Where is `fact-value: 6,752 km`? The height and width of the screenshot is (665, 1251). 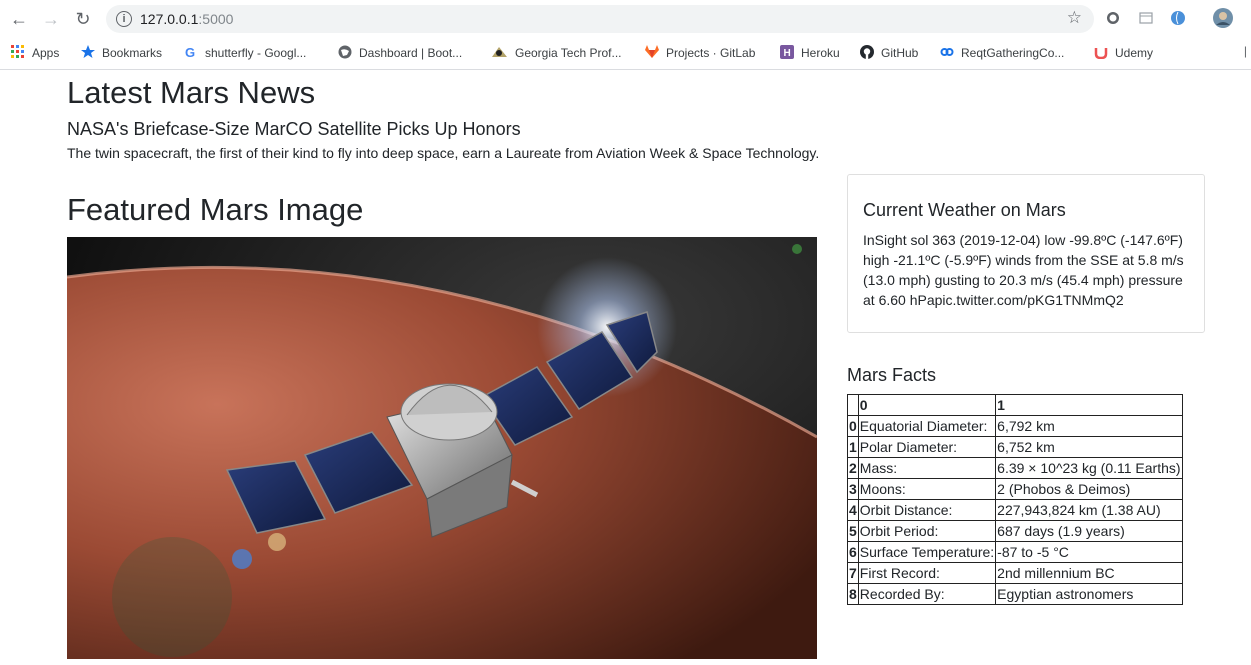
fact-value: 6,752 km is located at coordinates (1089, 447).